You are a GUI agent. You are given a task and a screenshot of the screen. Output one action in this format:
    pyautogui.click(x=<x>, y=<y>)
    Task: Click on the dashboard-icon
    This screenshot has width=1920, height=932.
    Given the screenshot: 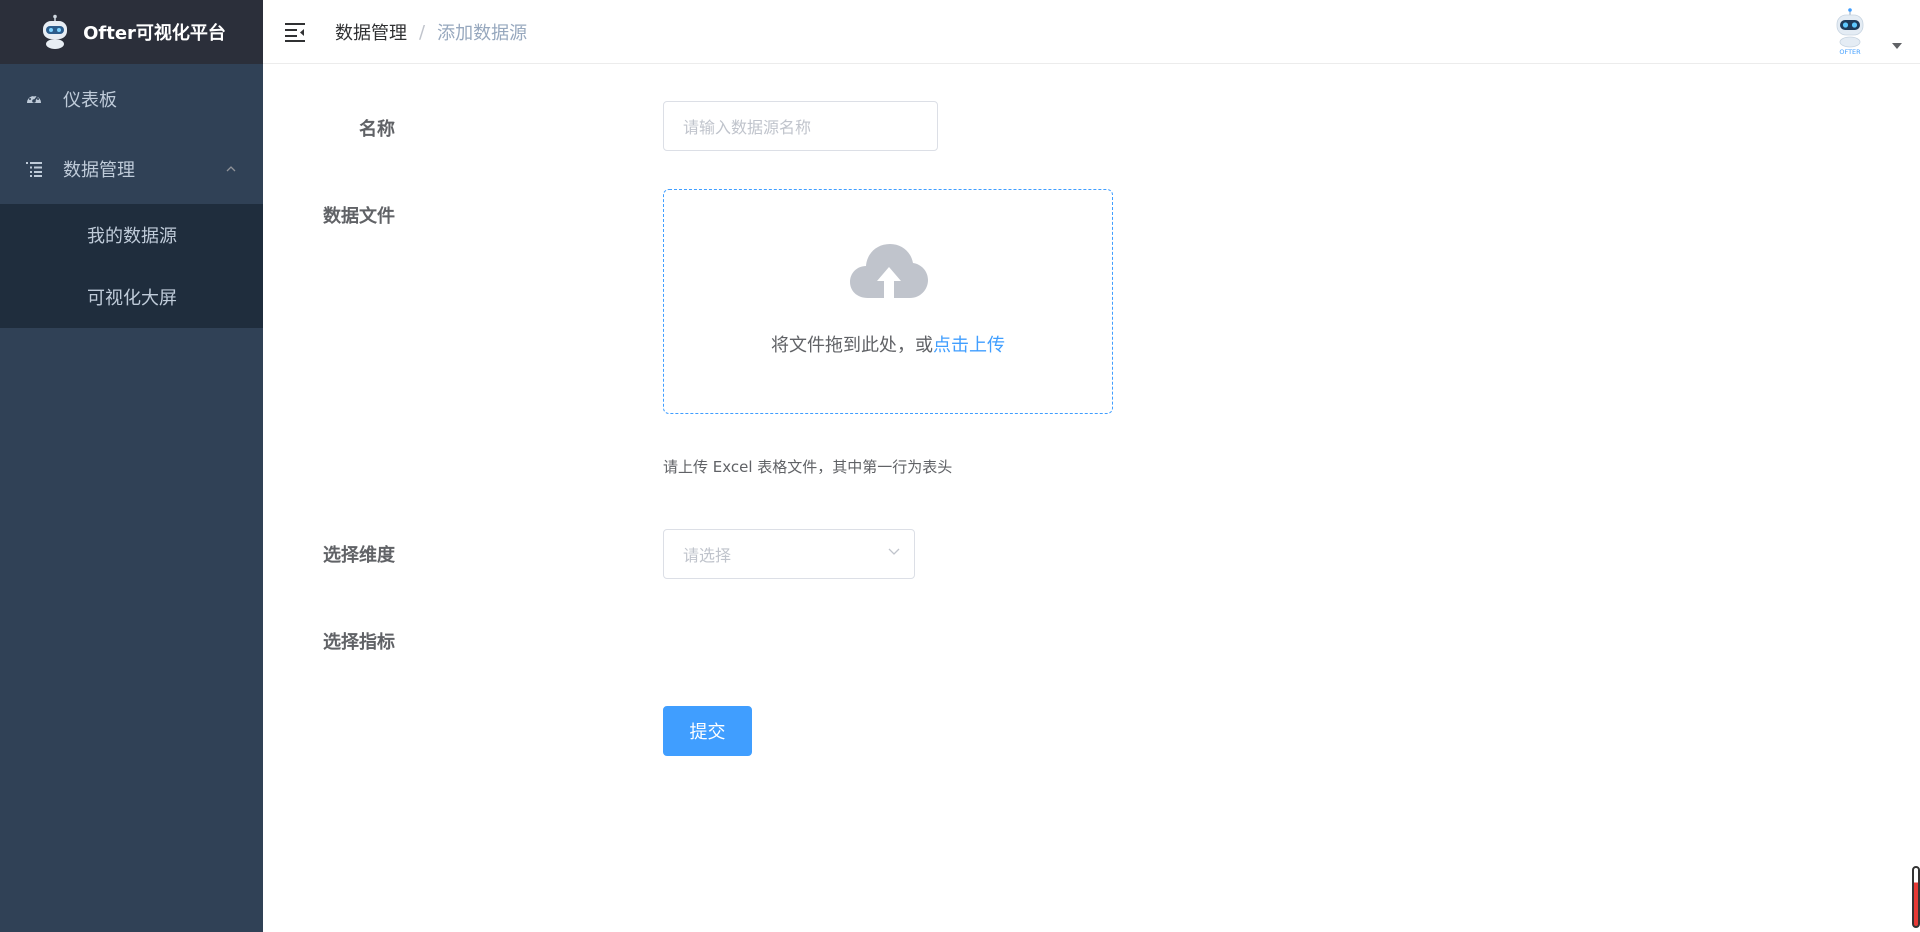 What is the action you would take?
    pyautogui.click(x=34, y=99)
    